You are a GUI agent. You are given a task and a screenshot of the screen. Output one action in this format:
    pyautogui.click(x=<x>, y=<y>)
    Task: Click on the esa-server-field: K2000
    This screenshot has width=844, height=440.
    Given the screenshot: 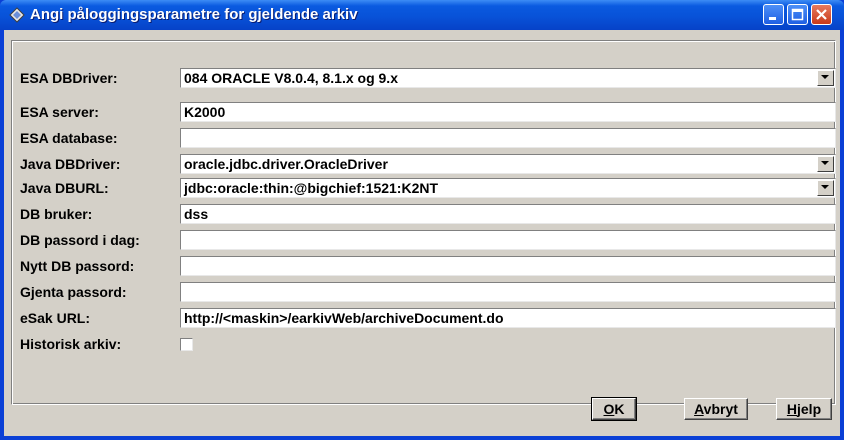 What is the action you would take?
    pyautogui.click(x=508, y=112)
    